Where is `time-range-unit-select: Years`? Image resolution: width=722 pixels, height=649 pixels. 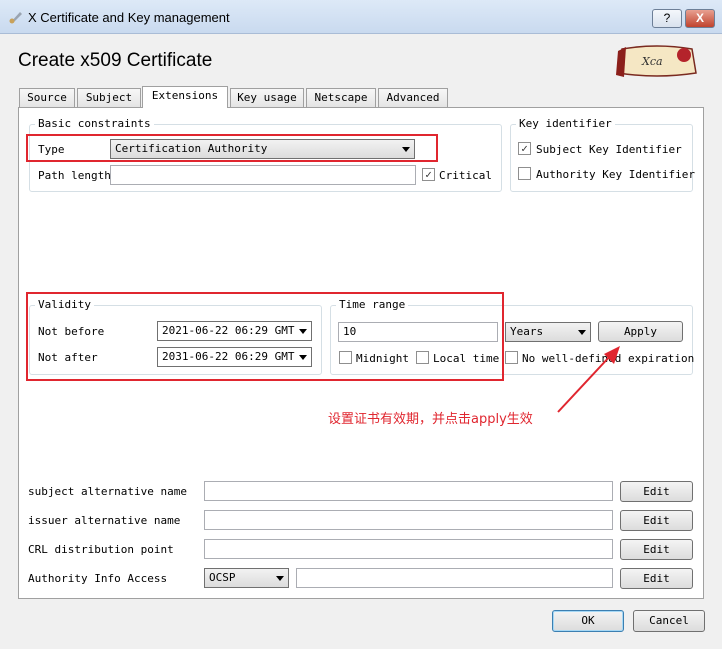
time-range-unit-select: Years is located at coordinates (548, 332).